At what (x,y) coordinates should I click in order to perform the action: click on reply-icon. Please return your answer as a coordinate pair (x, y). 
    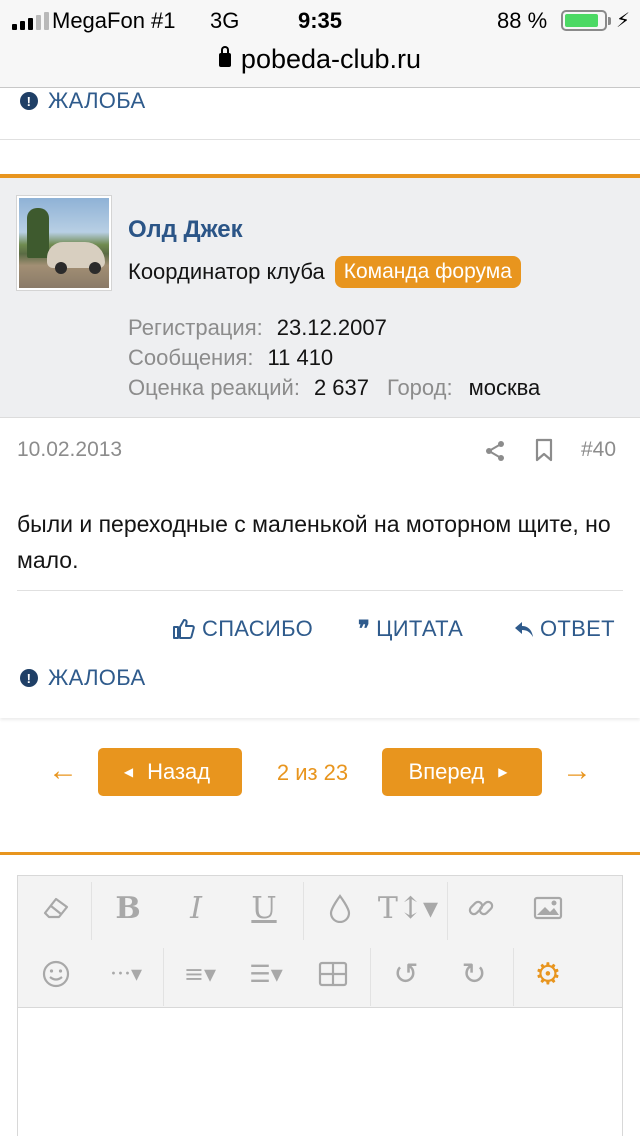
    Looking at the image, I should click on (524, 629).